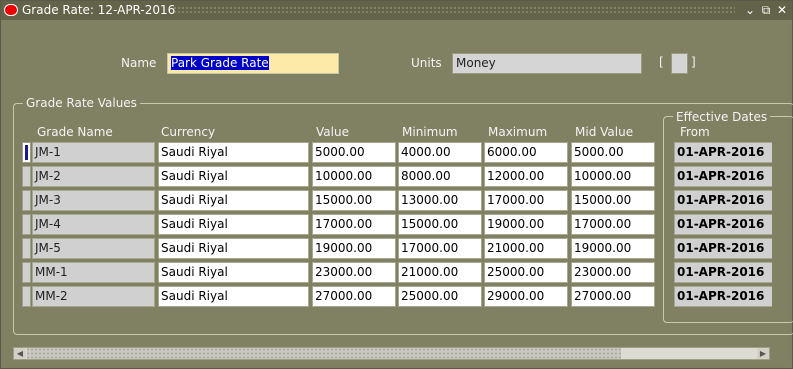 The width and height of the screenshot is (793, 369). Describe the element at coordinates (324, 353) in the screenshot. I see `scrollbar-thumb` at that location.